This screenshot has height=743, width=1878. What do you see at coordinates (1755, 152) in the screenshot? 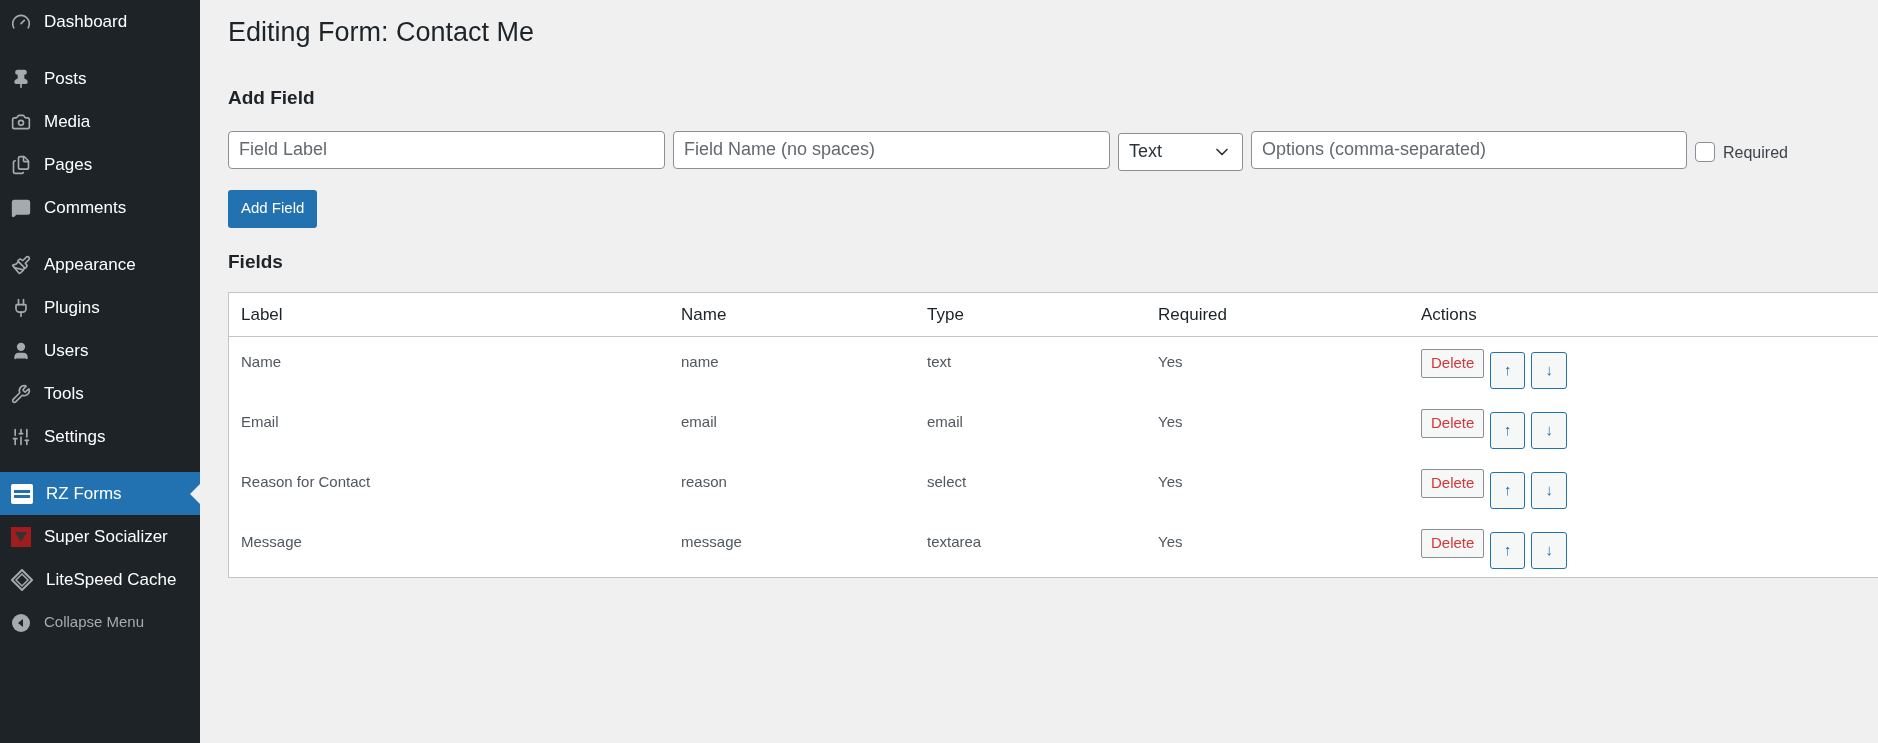
I see `required-label: Required` at bounding box center [1755, 152].